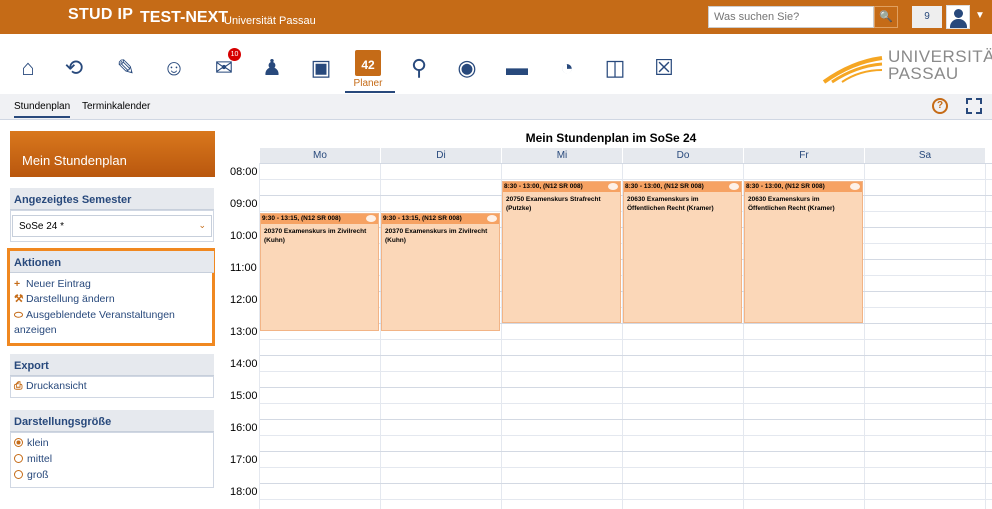  I want to click on time-label: 13:00, so click(244, 332).